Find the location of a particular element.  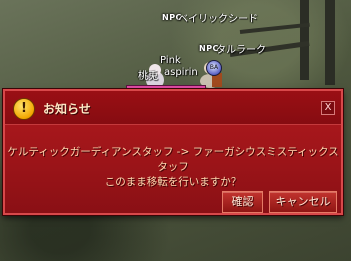

player-name: aspirin is located at coordinates (181, 72).